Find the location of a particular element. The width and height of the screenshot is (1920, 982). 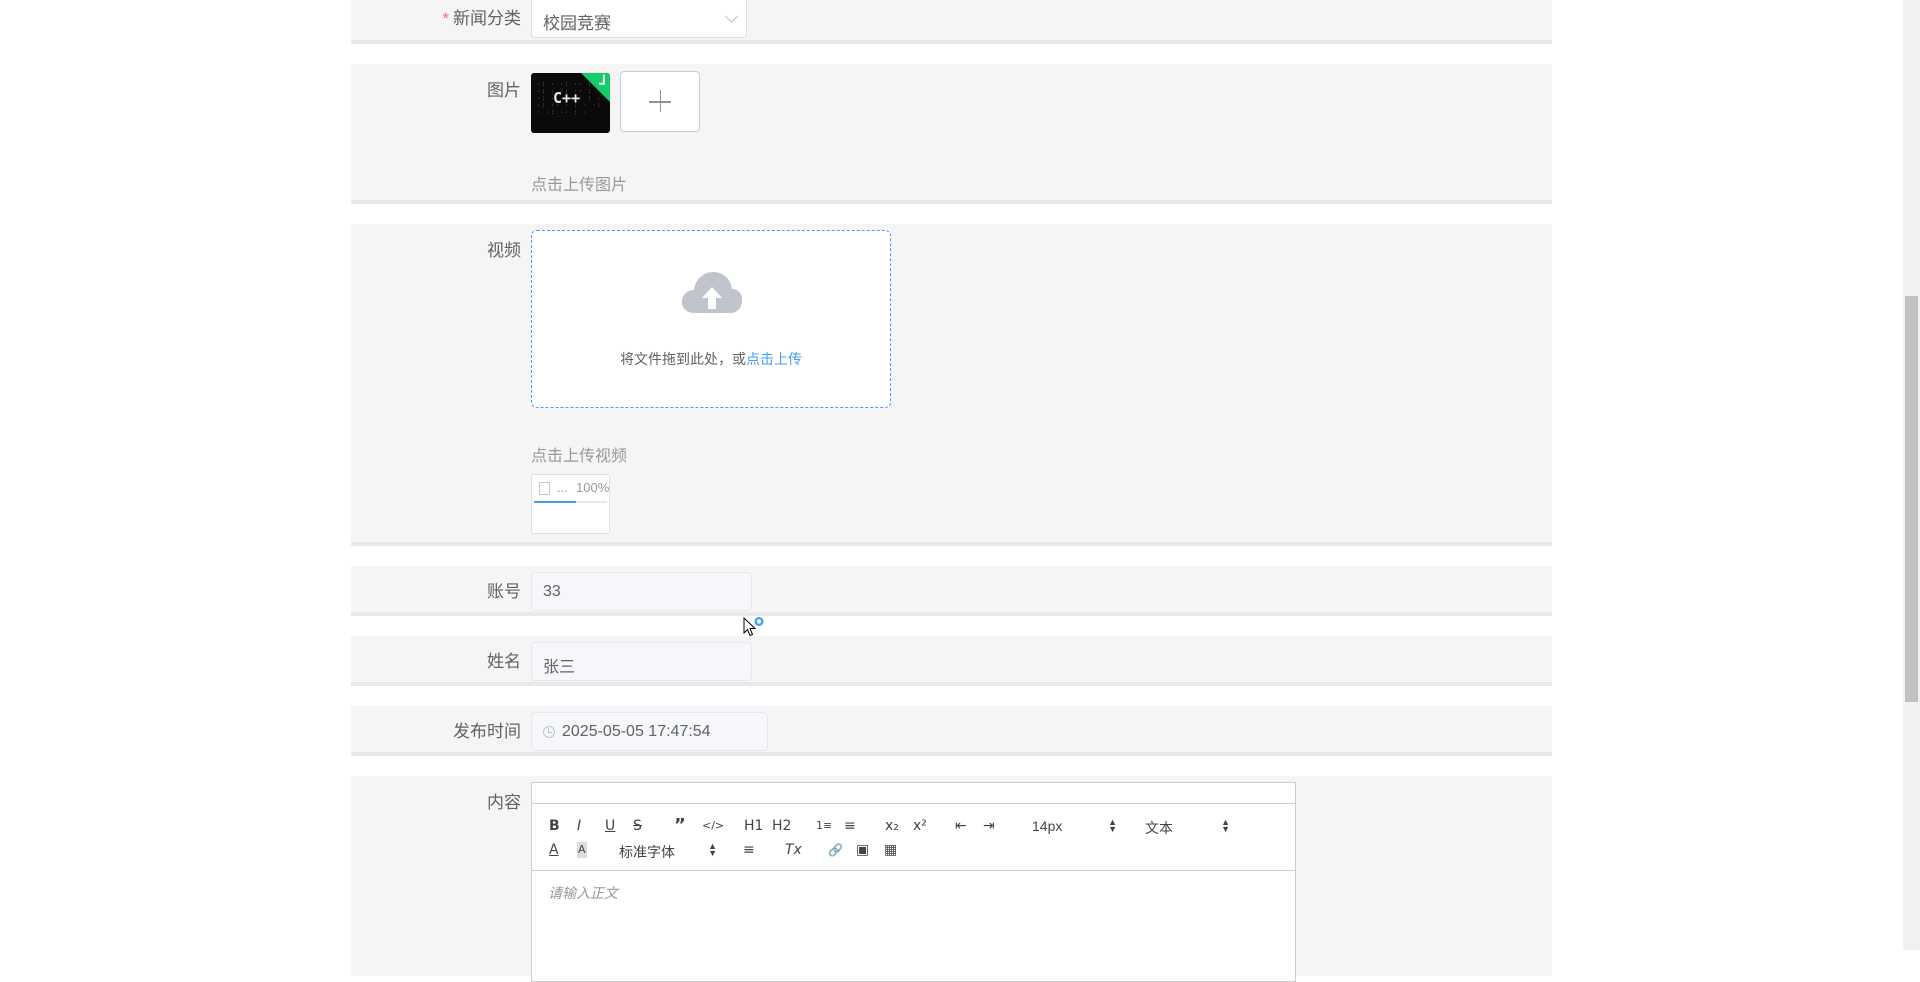

publish-time-label: 发布时间 is located at coordinates (487, 731).